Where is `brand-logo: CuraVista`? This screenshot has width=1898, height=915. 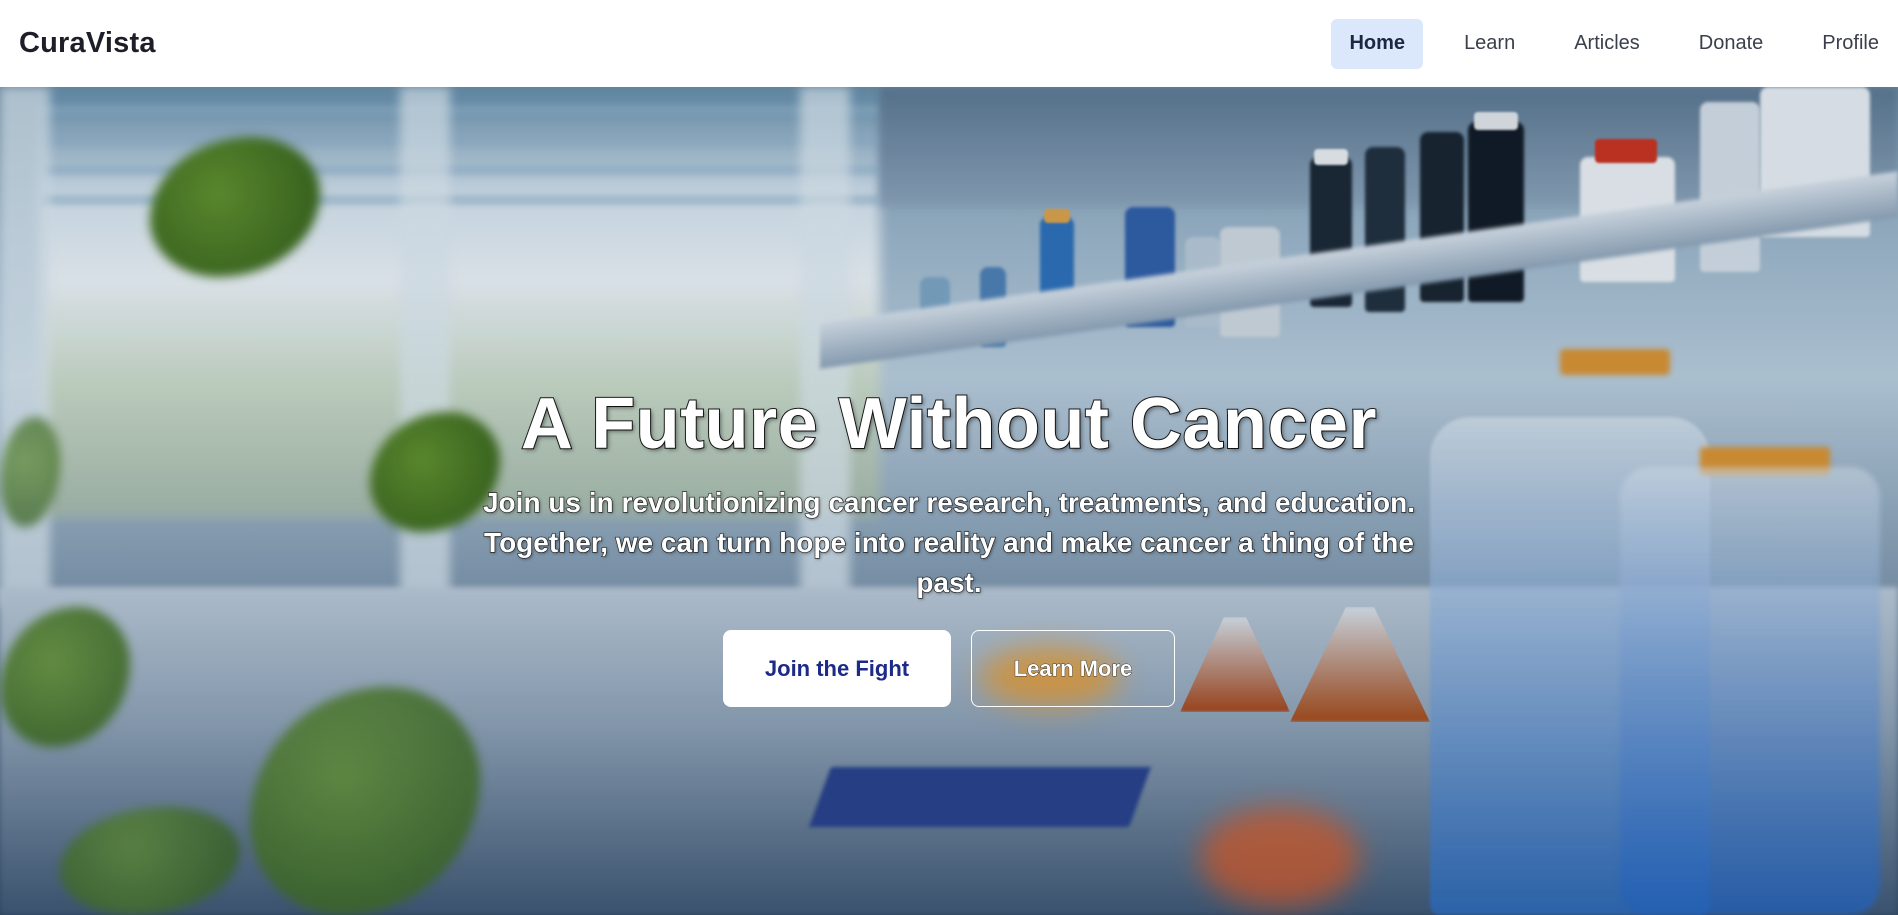
brand-logo: CuraVista is located at coordinates (87, 43).